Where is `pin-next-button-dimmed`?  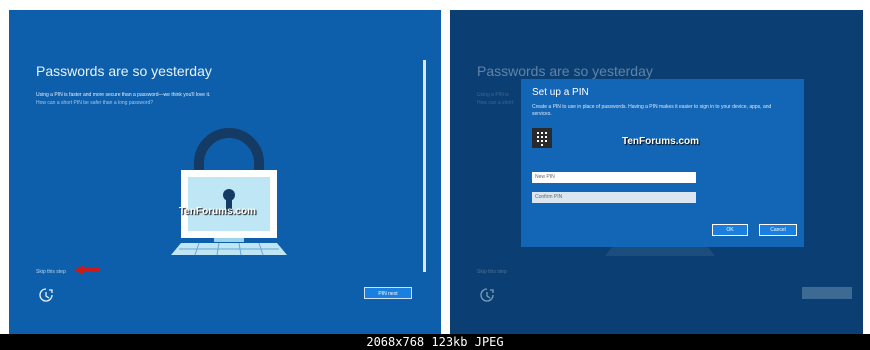 pin-next-button-dimmed is located at coordinates (827, 293).